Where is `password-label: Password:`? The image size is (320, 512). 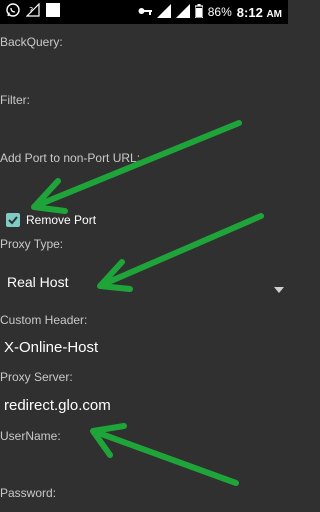 password-label: Password: is located at coordinates (28, 493).